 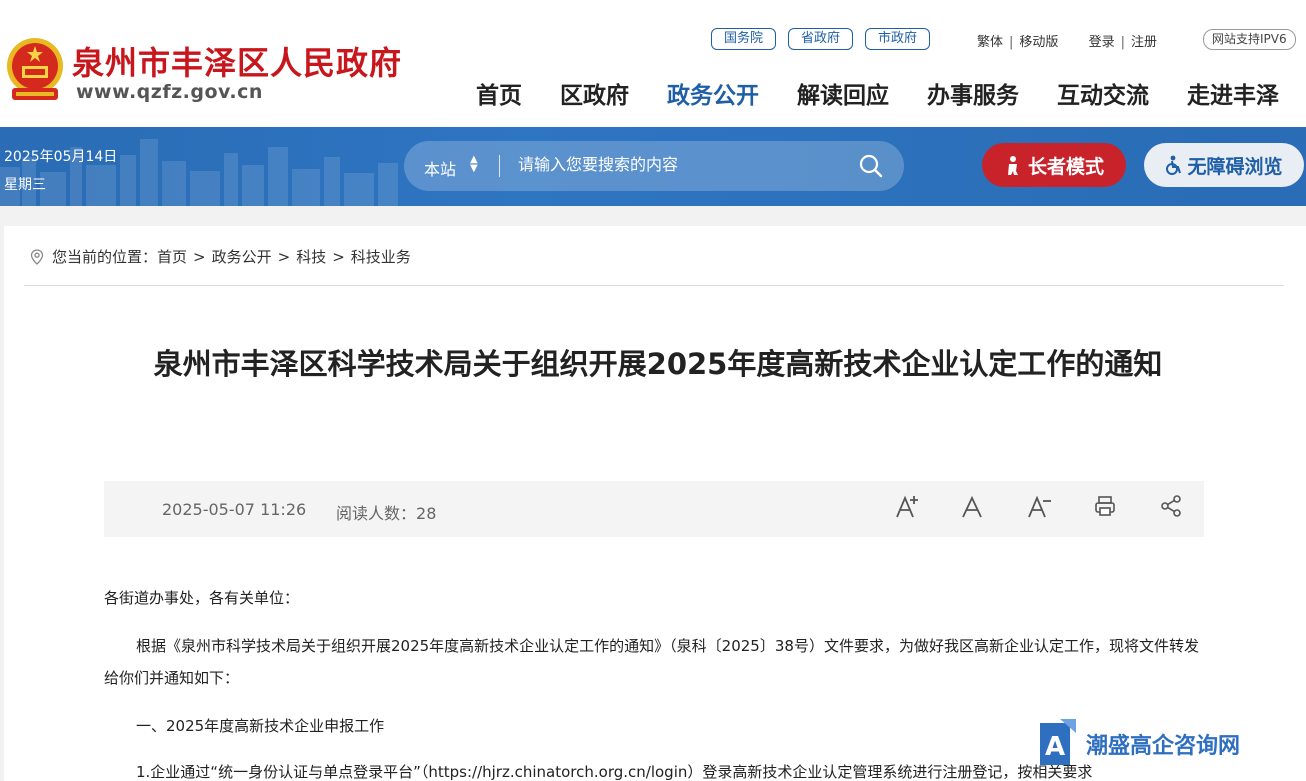 What do you see at coordinates (658, 364) in the screenshot?
I see `article-title: 泉州市丰泽区科学技术局关于组织开展2025年度高新技术企业认定工作的通知` at bounding box center [658, 364].